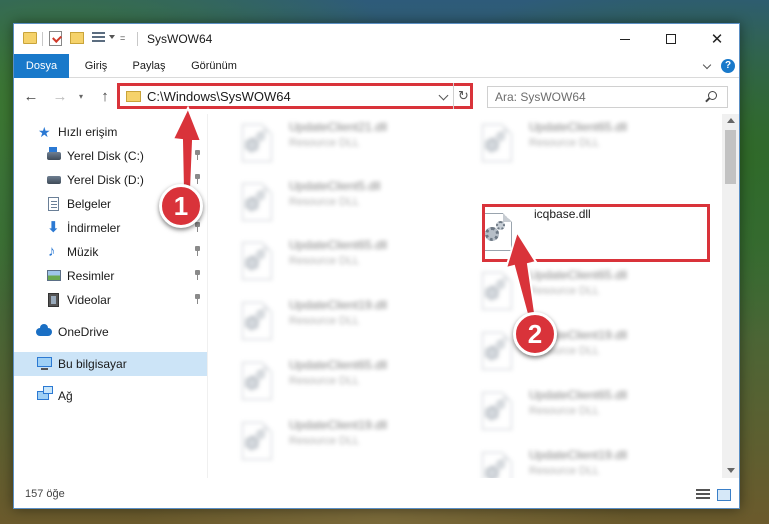  Describe the element at coordinates (89, 300) in the screenshot. I see `sidebar-item-label: Videolar` at that location.